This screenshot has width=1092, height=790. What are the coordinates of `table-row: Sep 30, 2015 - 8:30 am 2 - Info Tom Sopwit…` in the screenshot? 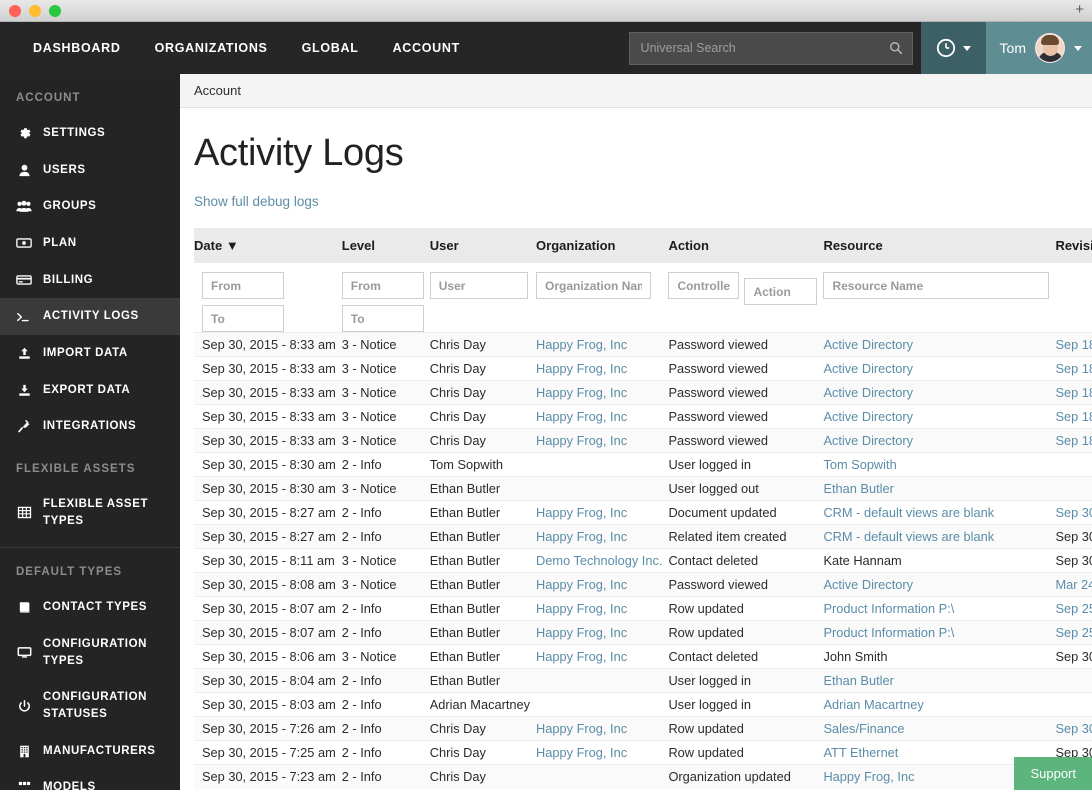 It's located at (643, 464).